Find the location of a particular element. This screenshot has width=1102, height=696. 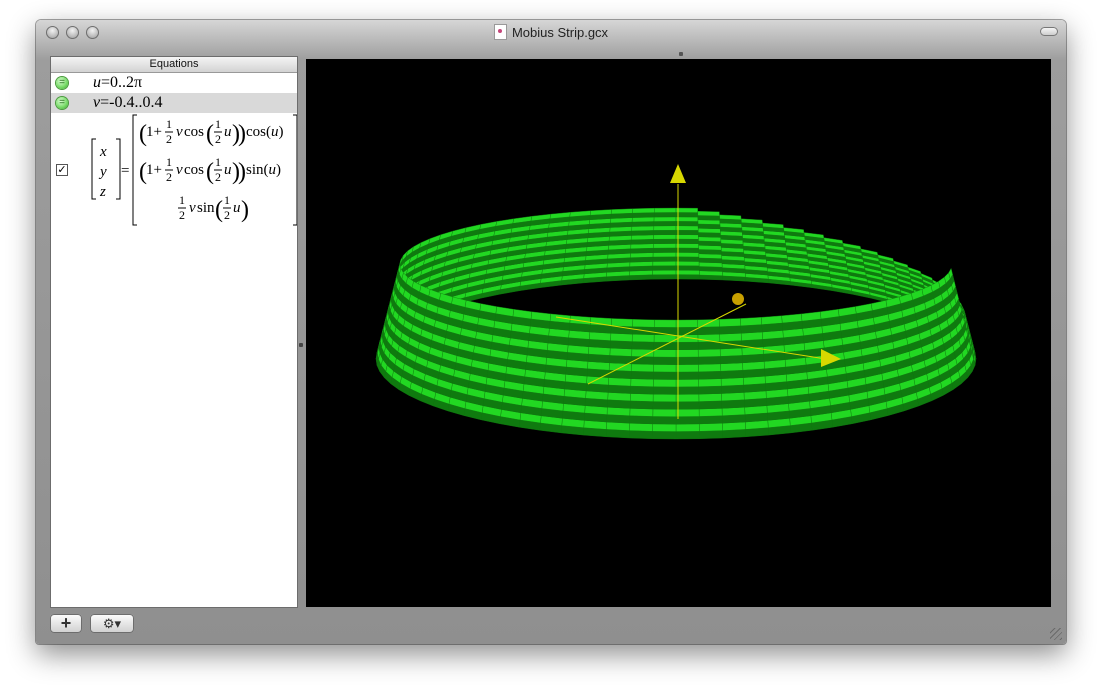

lhs-z: z is located at coordinates (102, 192).